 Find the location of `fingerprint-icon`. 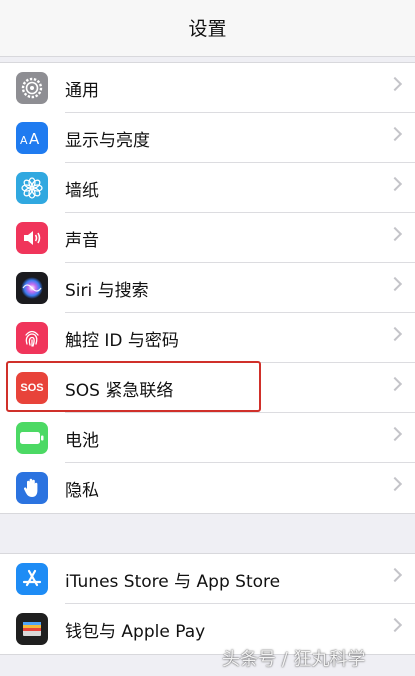

fingerprint-icon is located at coordinates (32, 338).